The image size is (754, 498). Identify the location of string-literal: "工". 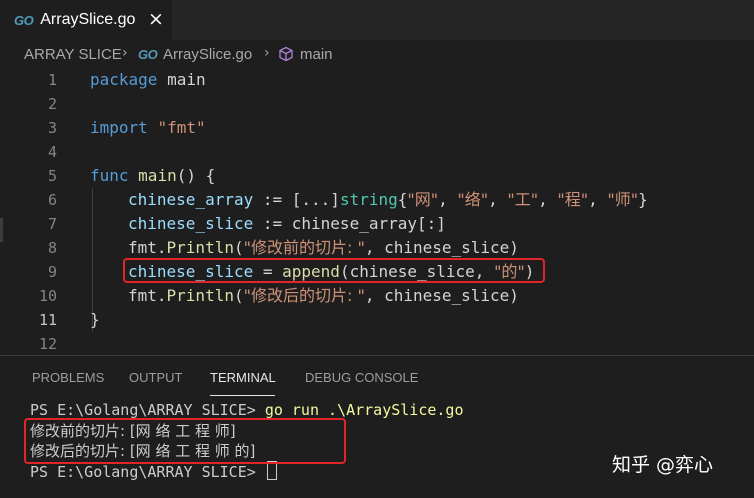
(523, 199).